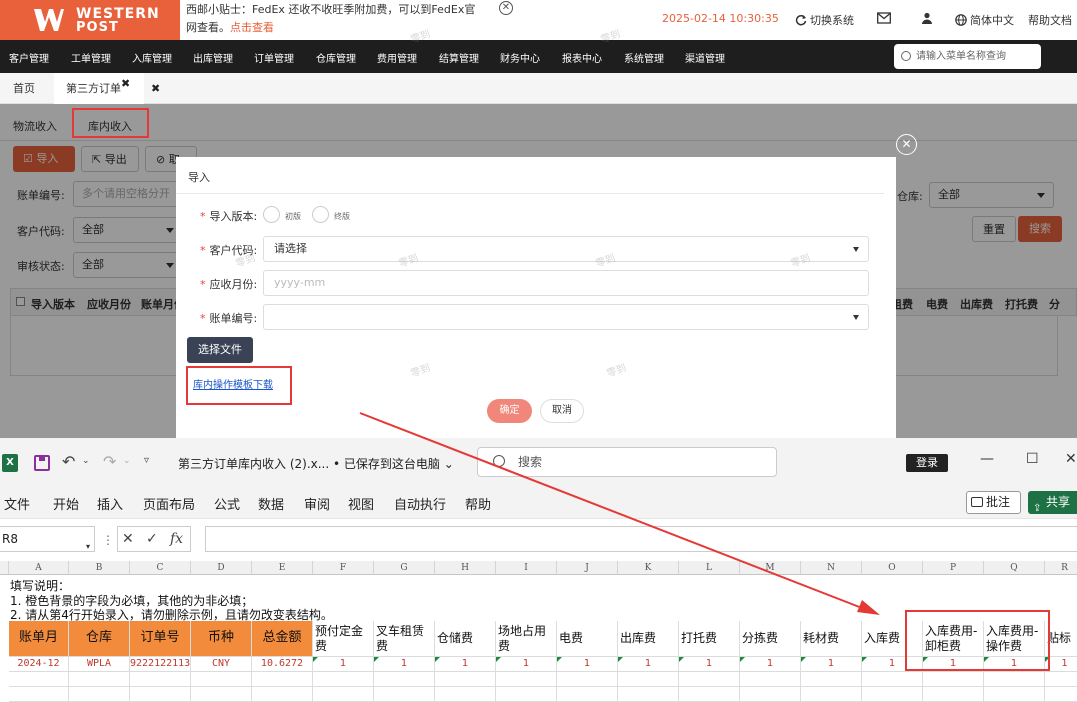 Image resolution: width=1077 pixels, height=702 pixels. Describe the element at coordinates (90, 20) in the screenshot. I see `logo: WESTERN POST` at that location.